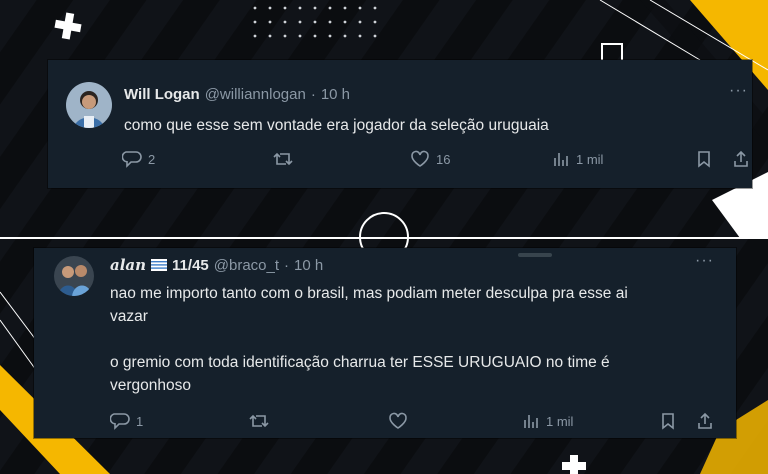 This screenshot has width=768, height=474. Describe the element at coordinates (246, 265) in the screenshot. I see `handle: @braco_t` at that location.